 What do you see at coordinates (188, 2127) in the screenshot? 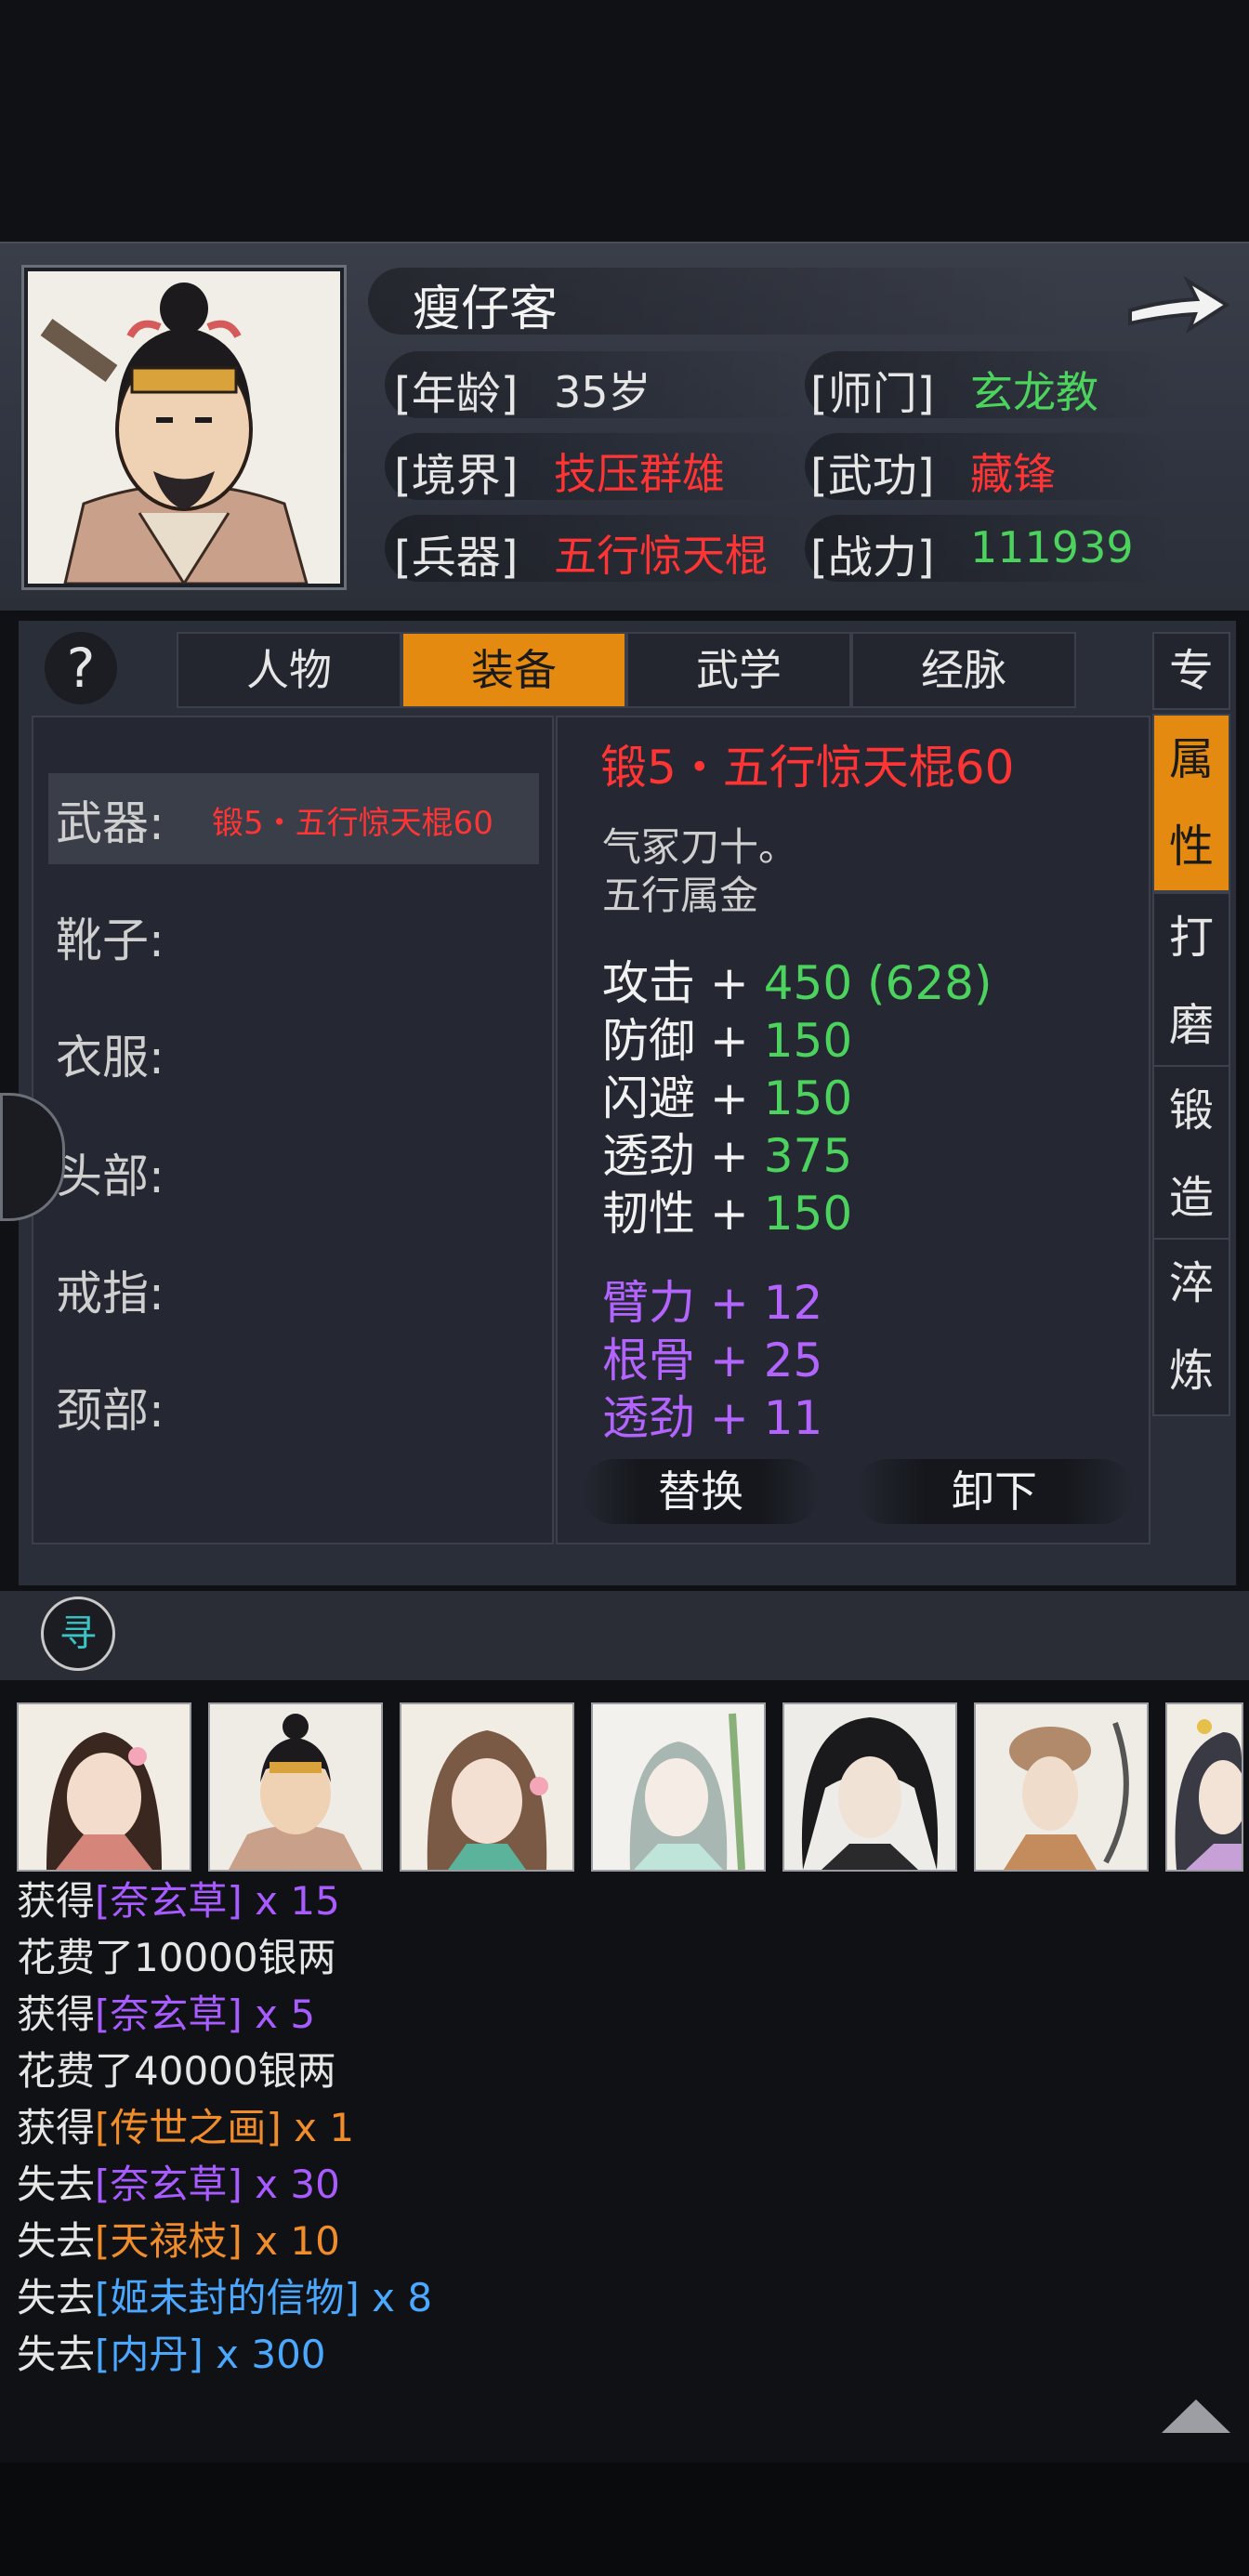
I see `log-item: [传世之画]` at bounding box center [188, 2127].